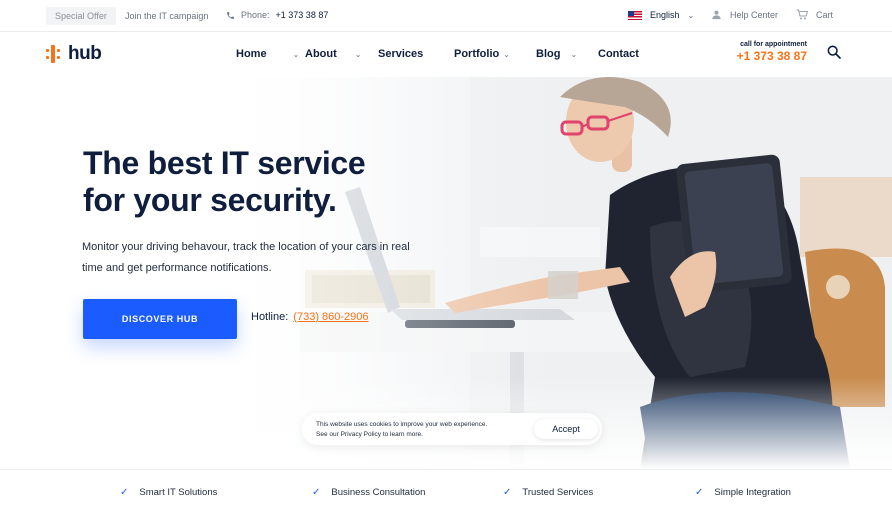 The image size is (892, 514). Describe the element at coordinates (85, 53) in the screenshot. I see `logo-text: hub` at that location.